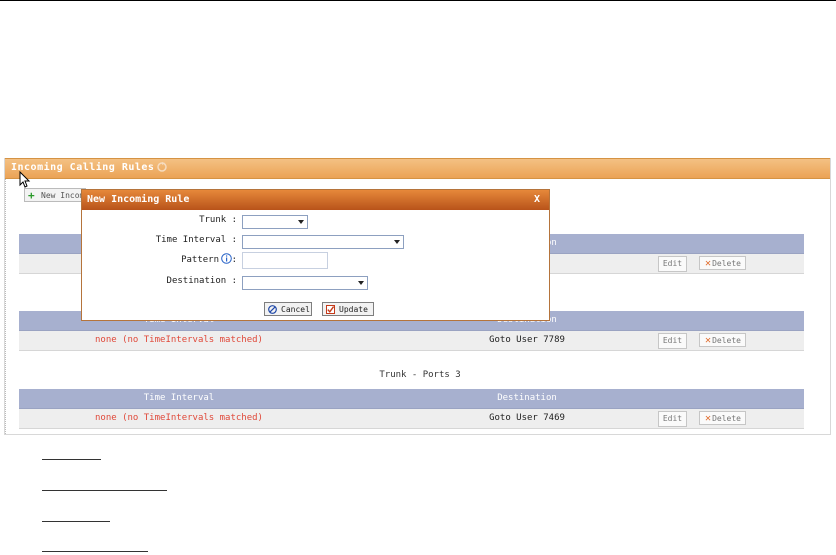 This screenshot has height=555, width=836. I want to click on update-button: Update, so click(348, 309).